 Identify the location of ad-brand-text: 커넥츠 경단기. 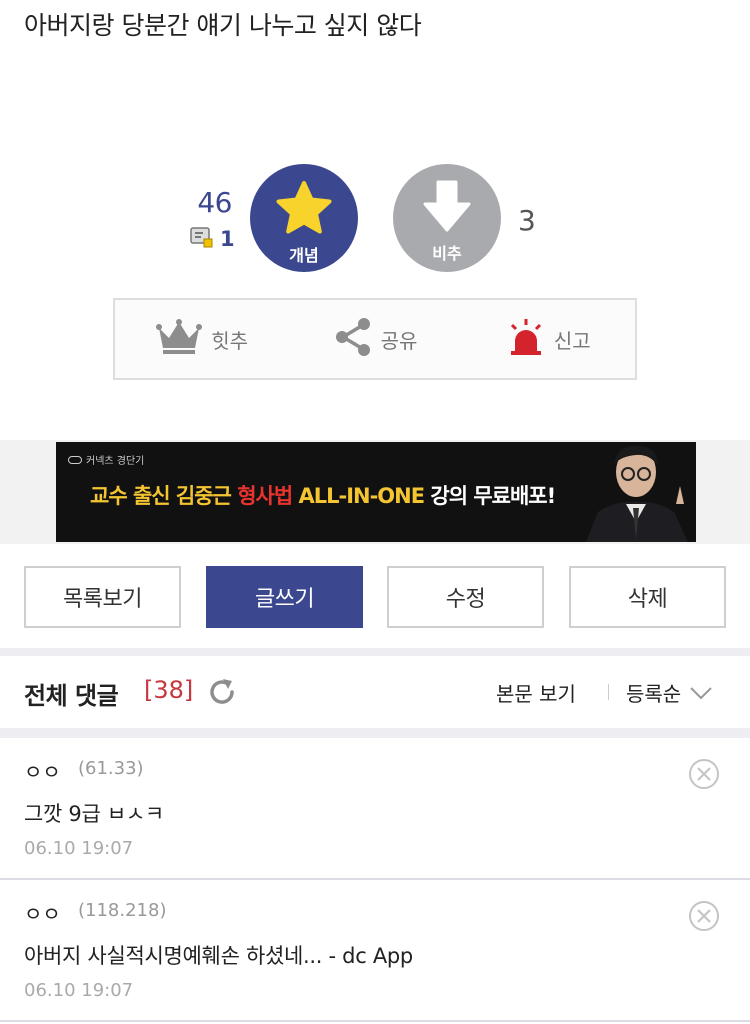
(115, 461).